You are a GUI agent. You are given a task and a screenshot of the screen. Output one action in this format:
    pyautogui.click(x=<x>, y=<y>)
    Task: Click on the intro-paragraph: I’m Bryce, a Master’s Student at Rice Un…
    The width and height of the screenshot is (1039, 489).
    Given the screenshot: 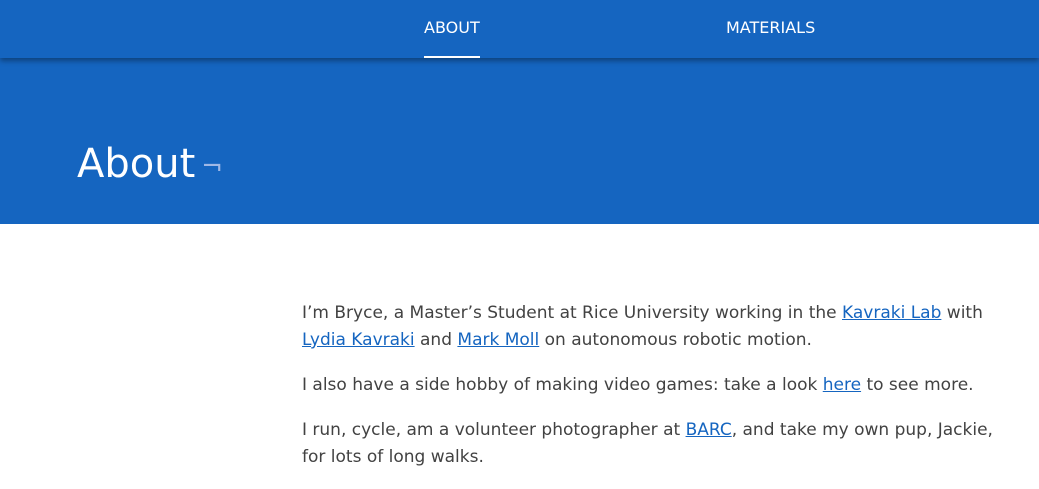 What is the action you would take?
    pyautogui.click(x=658, y=327)
    